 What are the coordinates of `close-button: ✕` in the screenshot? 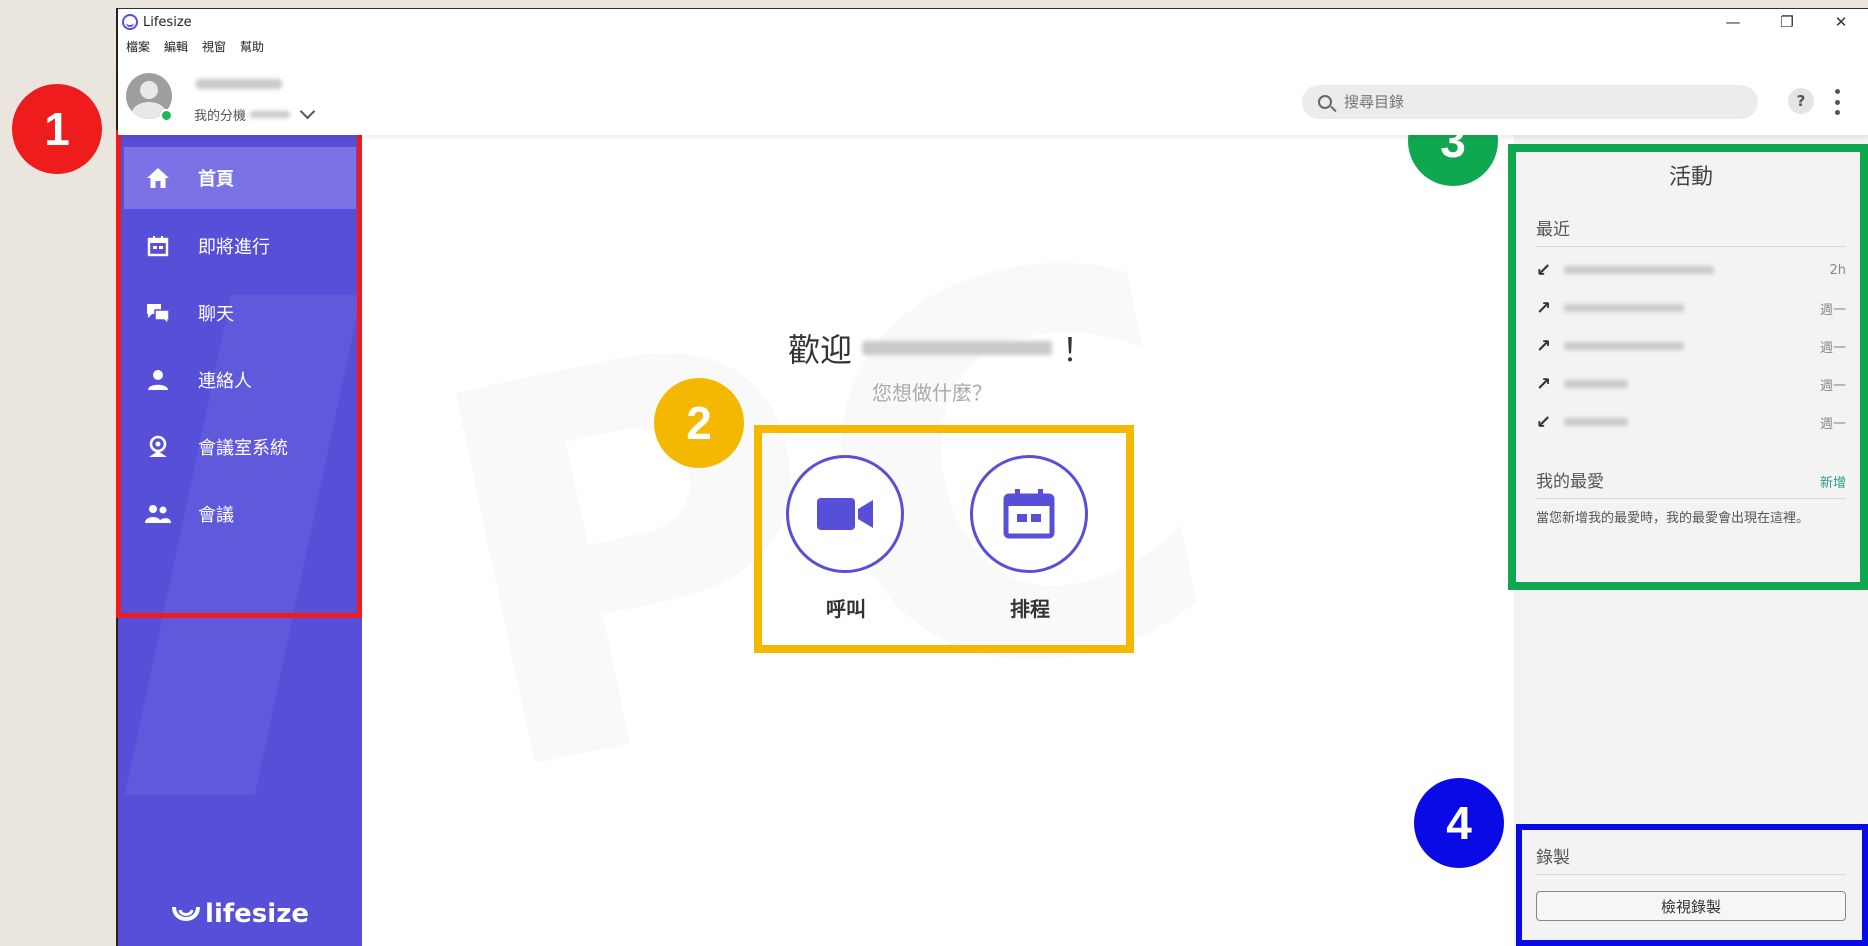 It's located at (1841, 22).